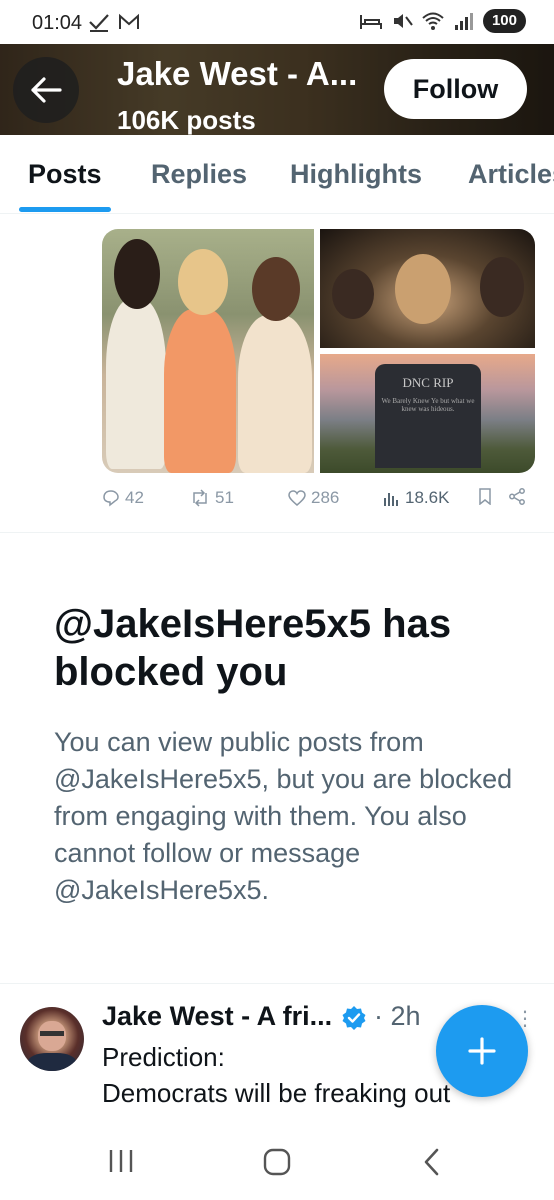 The image size is (554, 1200). I want to click on system-nav-bar, so click(277, 1160).